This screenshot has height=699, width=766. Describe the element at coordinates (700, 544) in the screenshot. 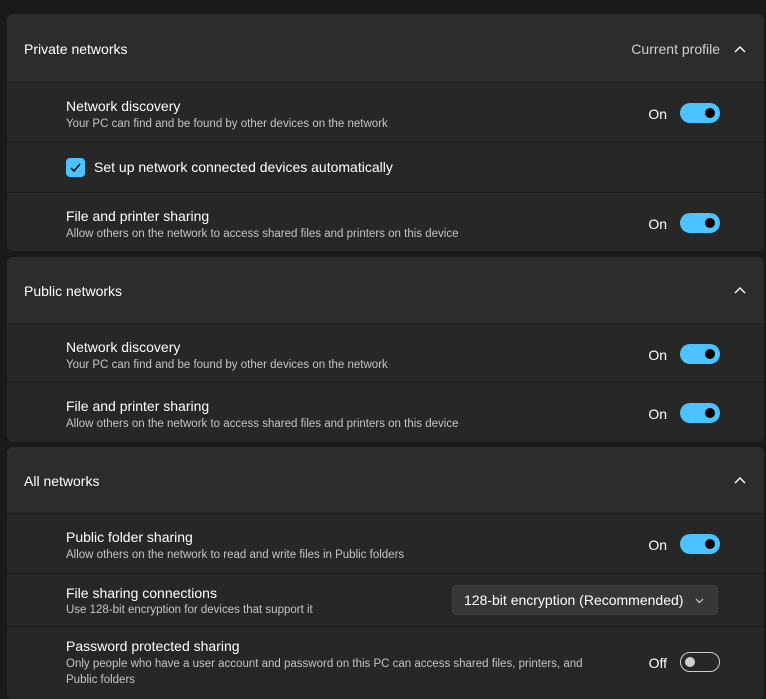

I see `public-folder-toggle` at that location.